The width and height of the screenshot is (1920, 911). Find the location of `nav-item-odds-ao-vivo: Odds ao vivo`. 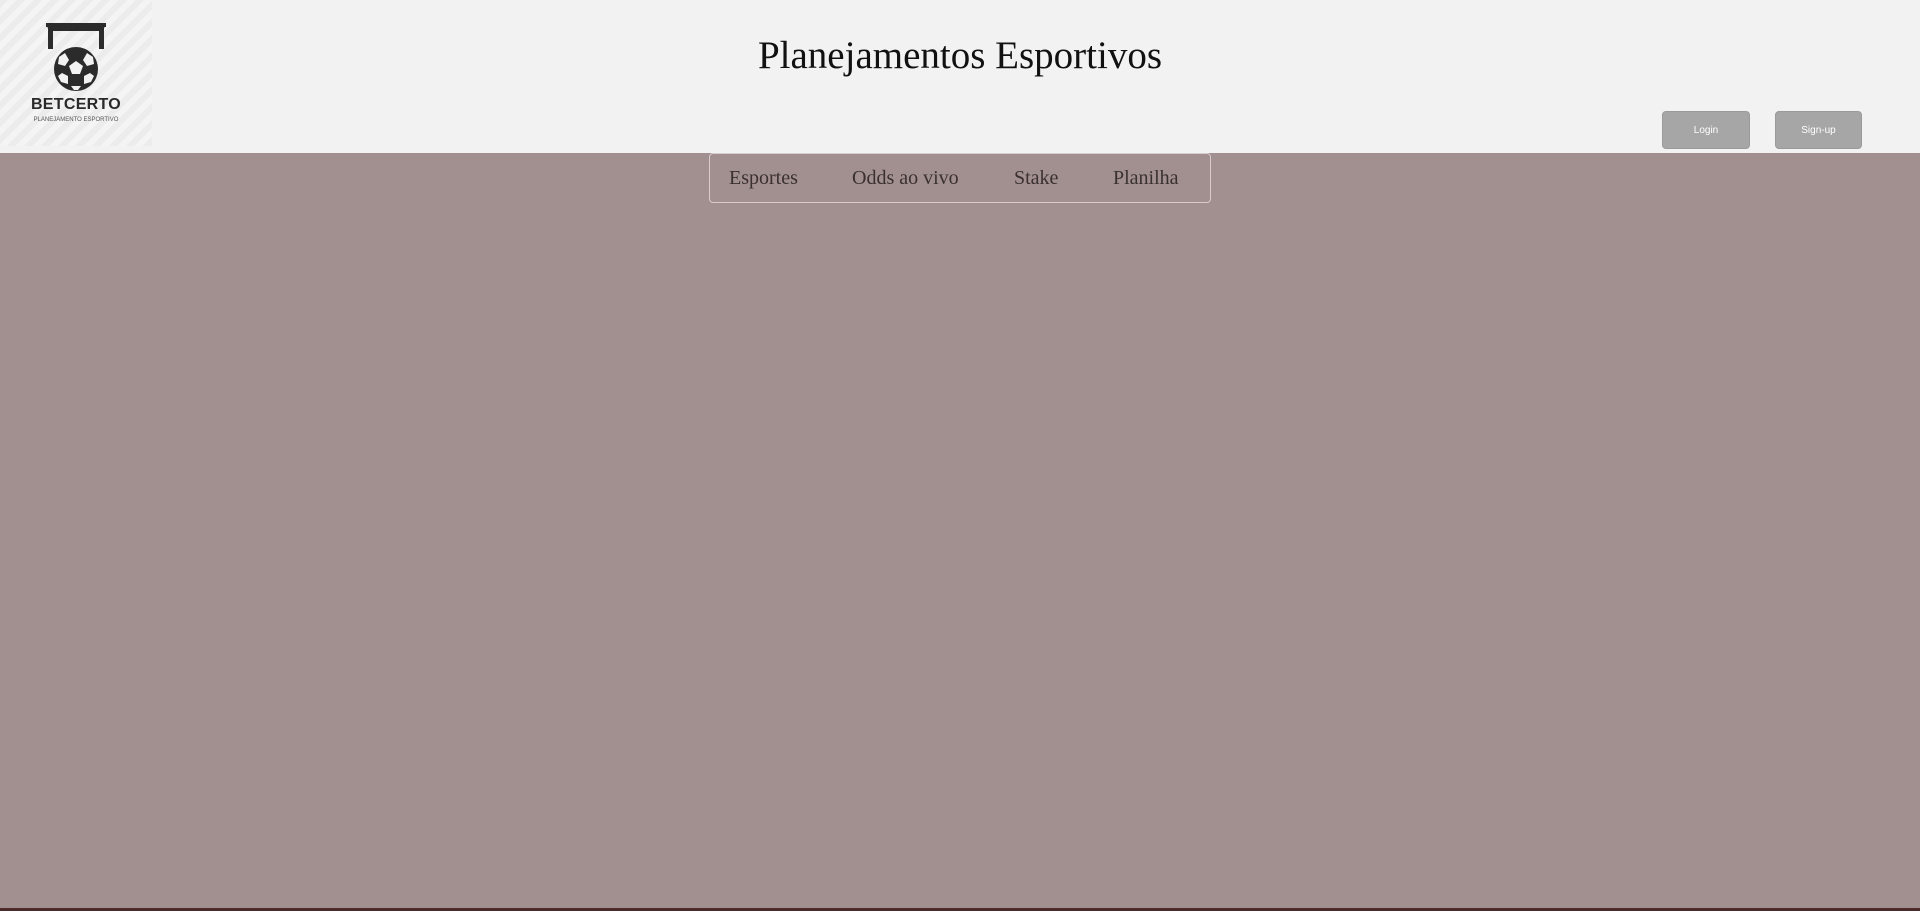

nav-item-odds-ao-vivo: Odds ao vivo is located at coordinates (905, 178).